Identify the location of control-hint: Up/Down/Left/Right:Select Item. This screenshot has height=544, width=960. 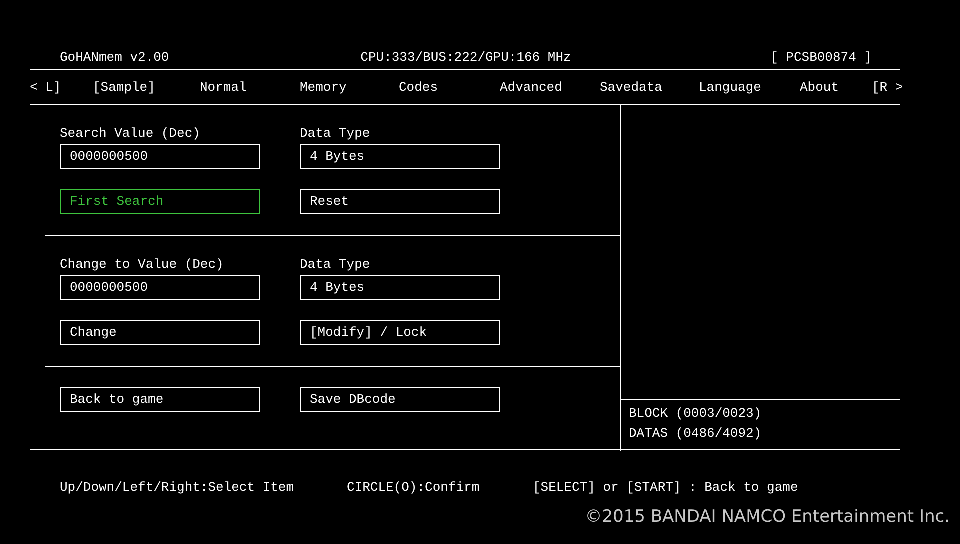
(178, 488).